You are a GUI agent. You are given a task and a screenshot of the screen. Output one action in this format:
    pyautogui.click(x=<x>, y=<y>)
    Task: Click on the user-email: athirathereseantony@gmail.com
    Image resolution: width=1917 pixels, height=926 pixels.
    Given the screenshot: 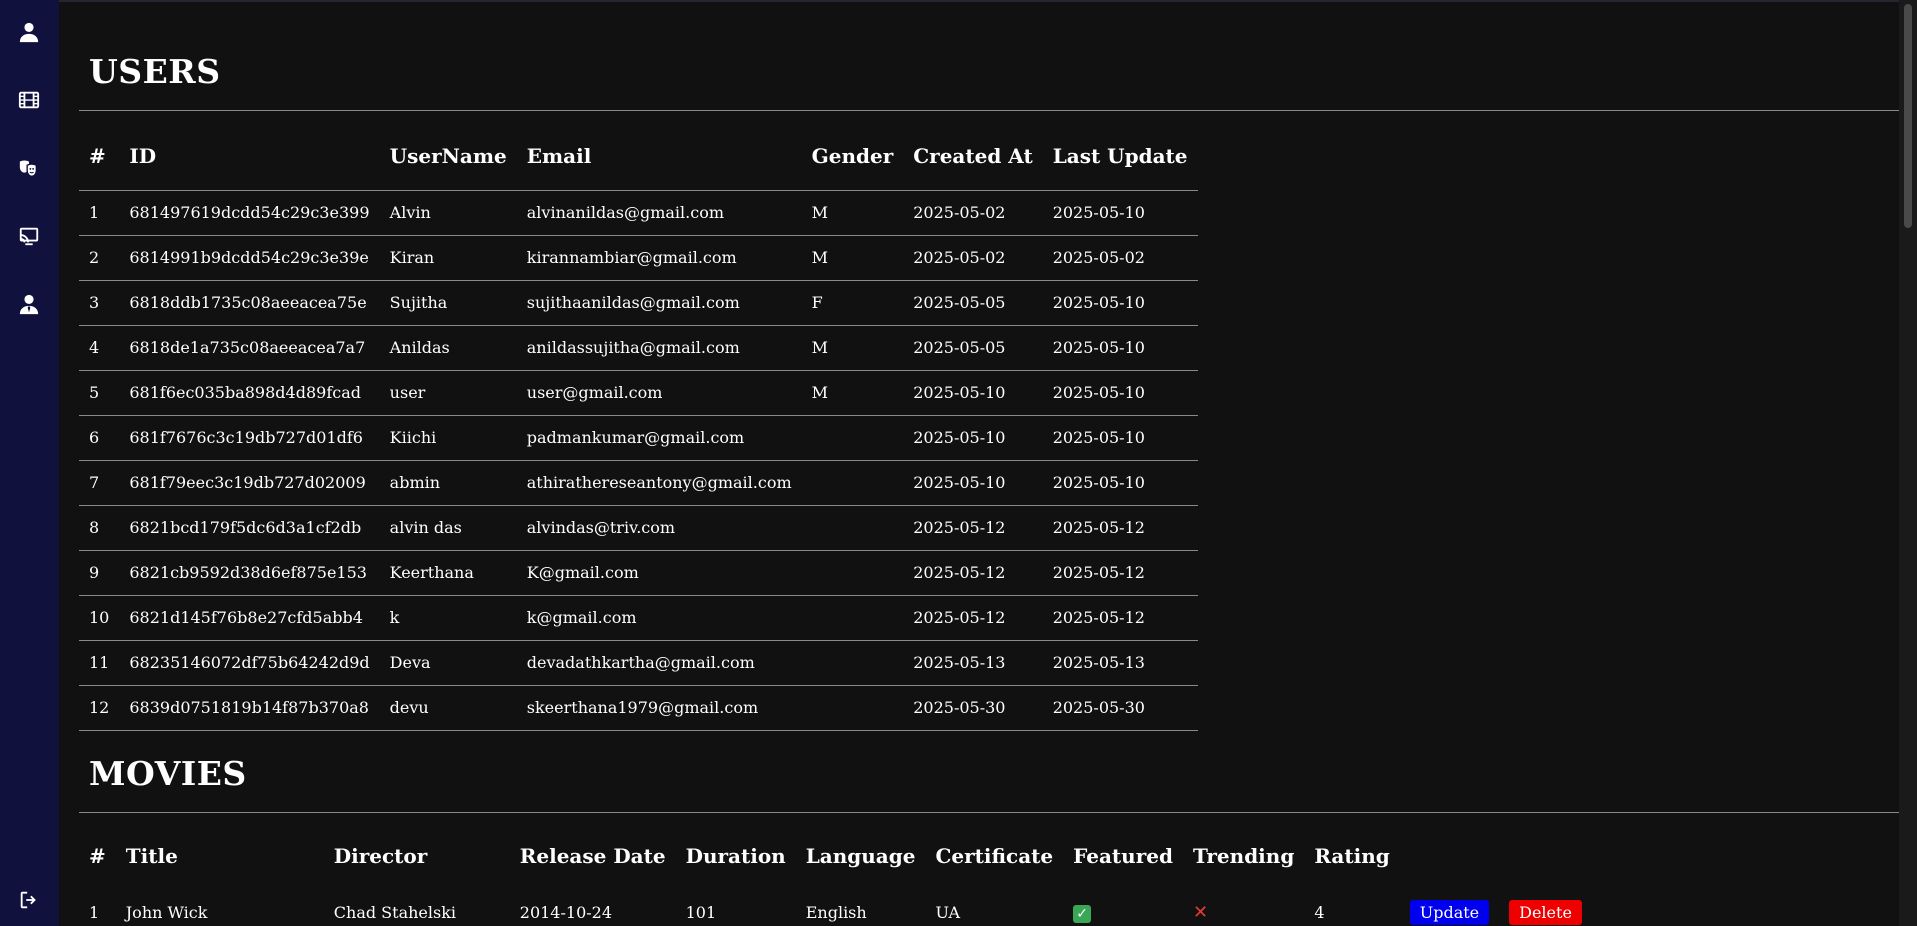 What is the action you would take?
    pyautogui.click(x=659, y=482)
    